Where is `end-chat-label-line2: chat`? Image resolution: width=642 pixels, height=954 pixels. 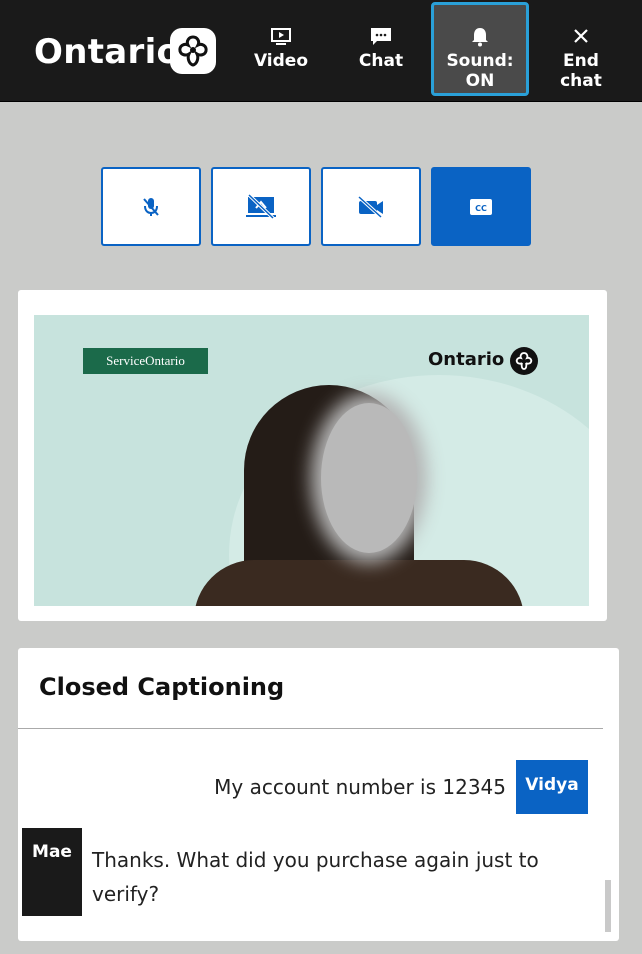
end-chat-label-line2: chat is located at coordinates (581, 81).